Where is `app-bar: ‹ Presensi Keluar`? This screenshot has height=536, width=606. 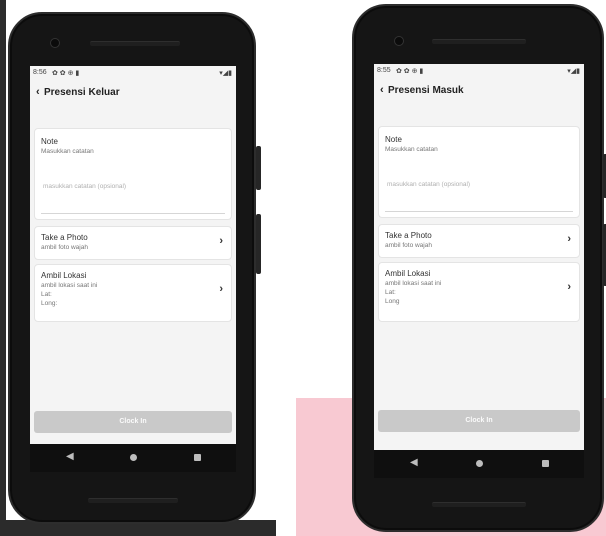
app-bar: ‹ Presensi Keluar is located at coordinates (133, 94).